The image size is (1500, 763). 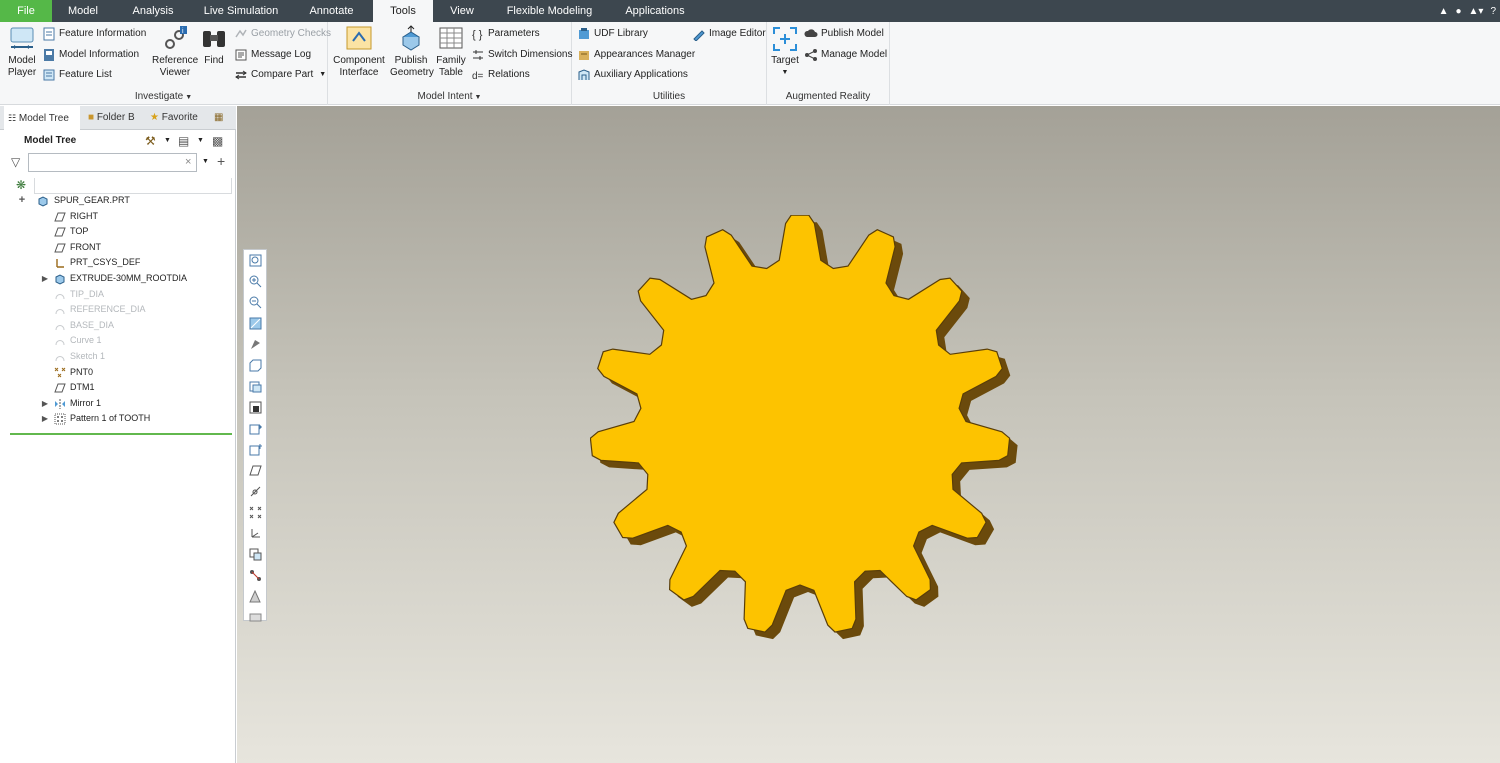 What do you see at coordinates (505, 34) in the screenshot?
I see `parameters-button: { } Parameters` at bounding box center [505, 34].